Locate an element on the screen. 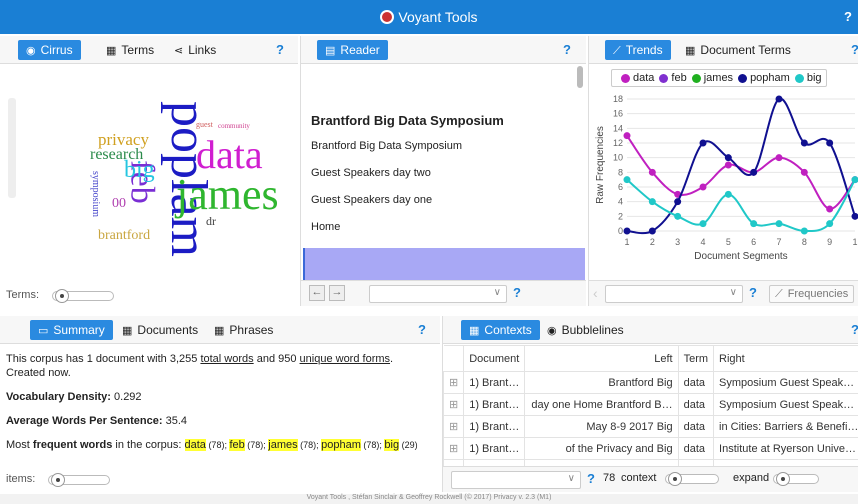 The height and width of the screenshot is (504, 858). x-tick-label: 3 is located at coordinates (677, 242).